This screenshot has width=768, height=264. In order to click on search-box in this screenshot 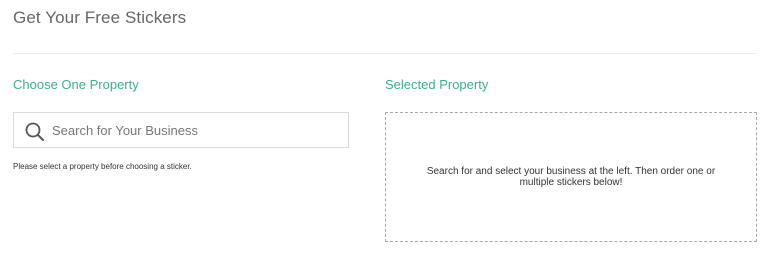, I will do `click(181, 130)`.